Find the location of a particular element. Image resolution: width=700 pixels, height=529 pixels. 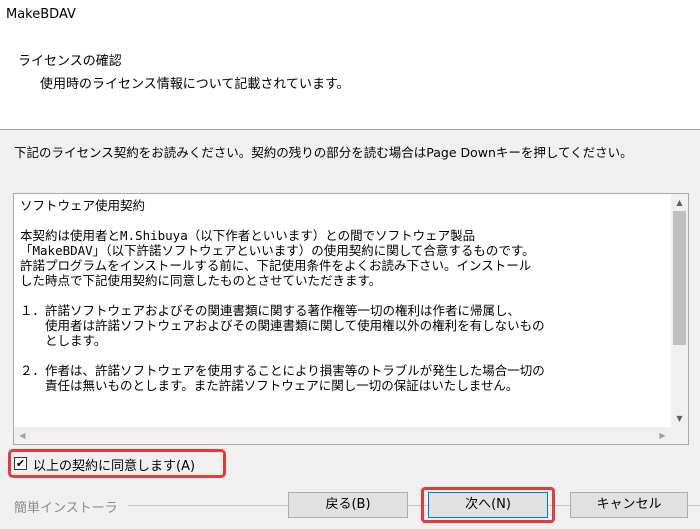

back-button: 戻る(B) is located at coordinates (348, 505).